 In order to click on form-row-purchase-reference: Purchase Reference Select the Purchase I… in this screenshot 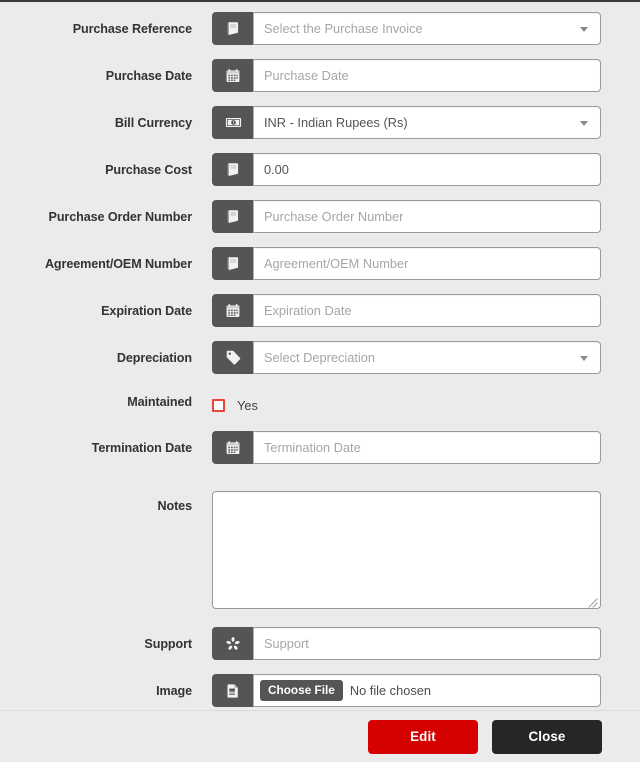, I will do `click(301, 28)`.